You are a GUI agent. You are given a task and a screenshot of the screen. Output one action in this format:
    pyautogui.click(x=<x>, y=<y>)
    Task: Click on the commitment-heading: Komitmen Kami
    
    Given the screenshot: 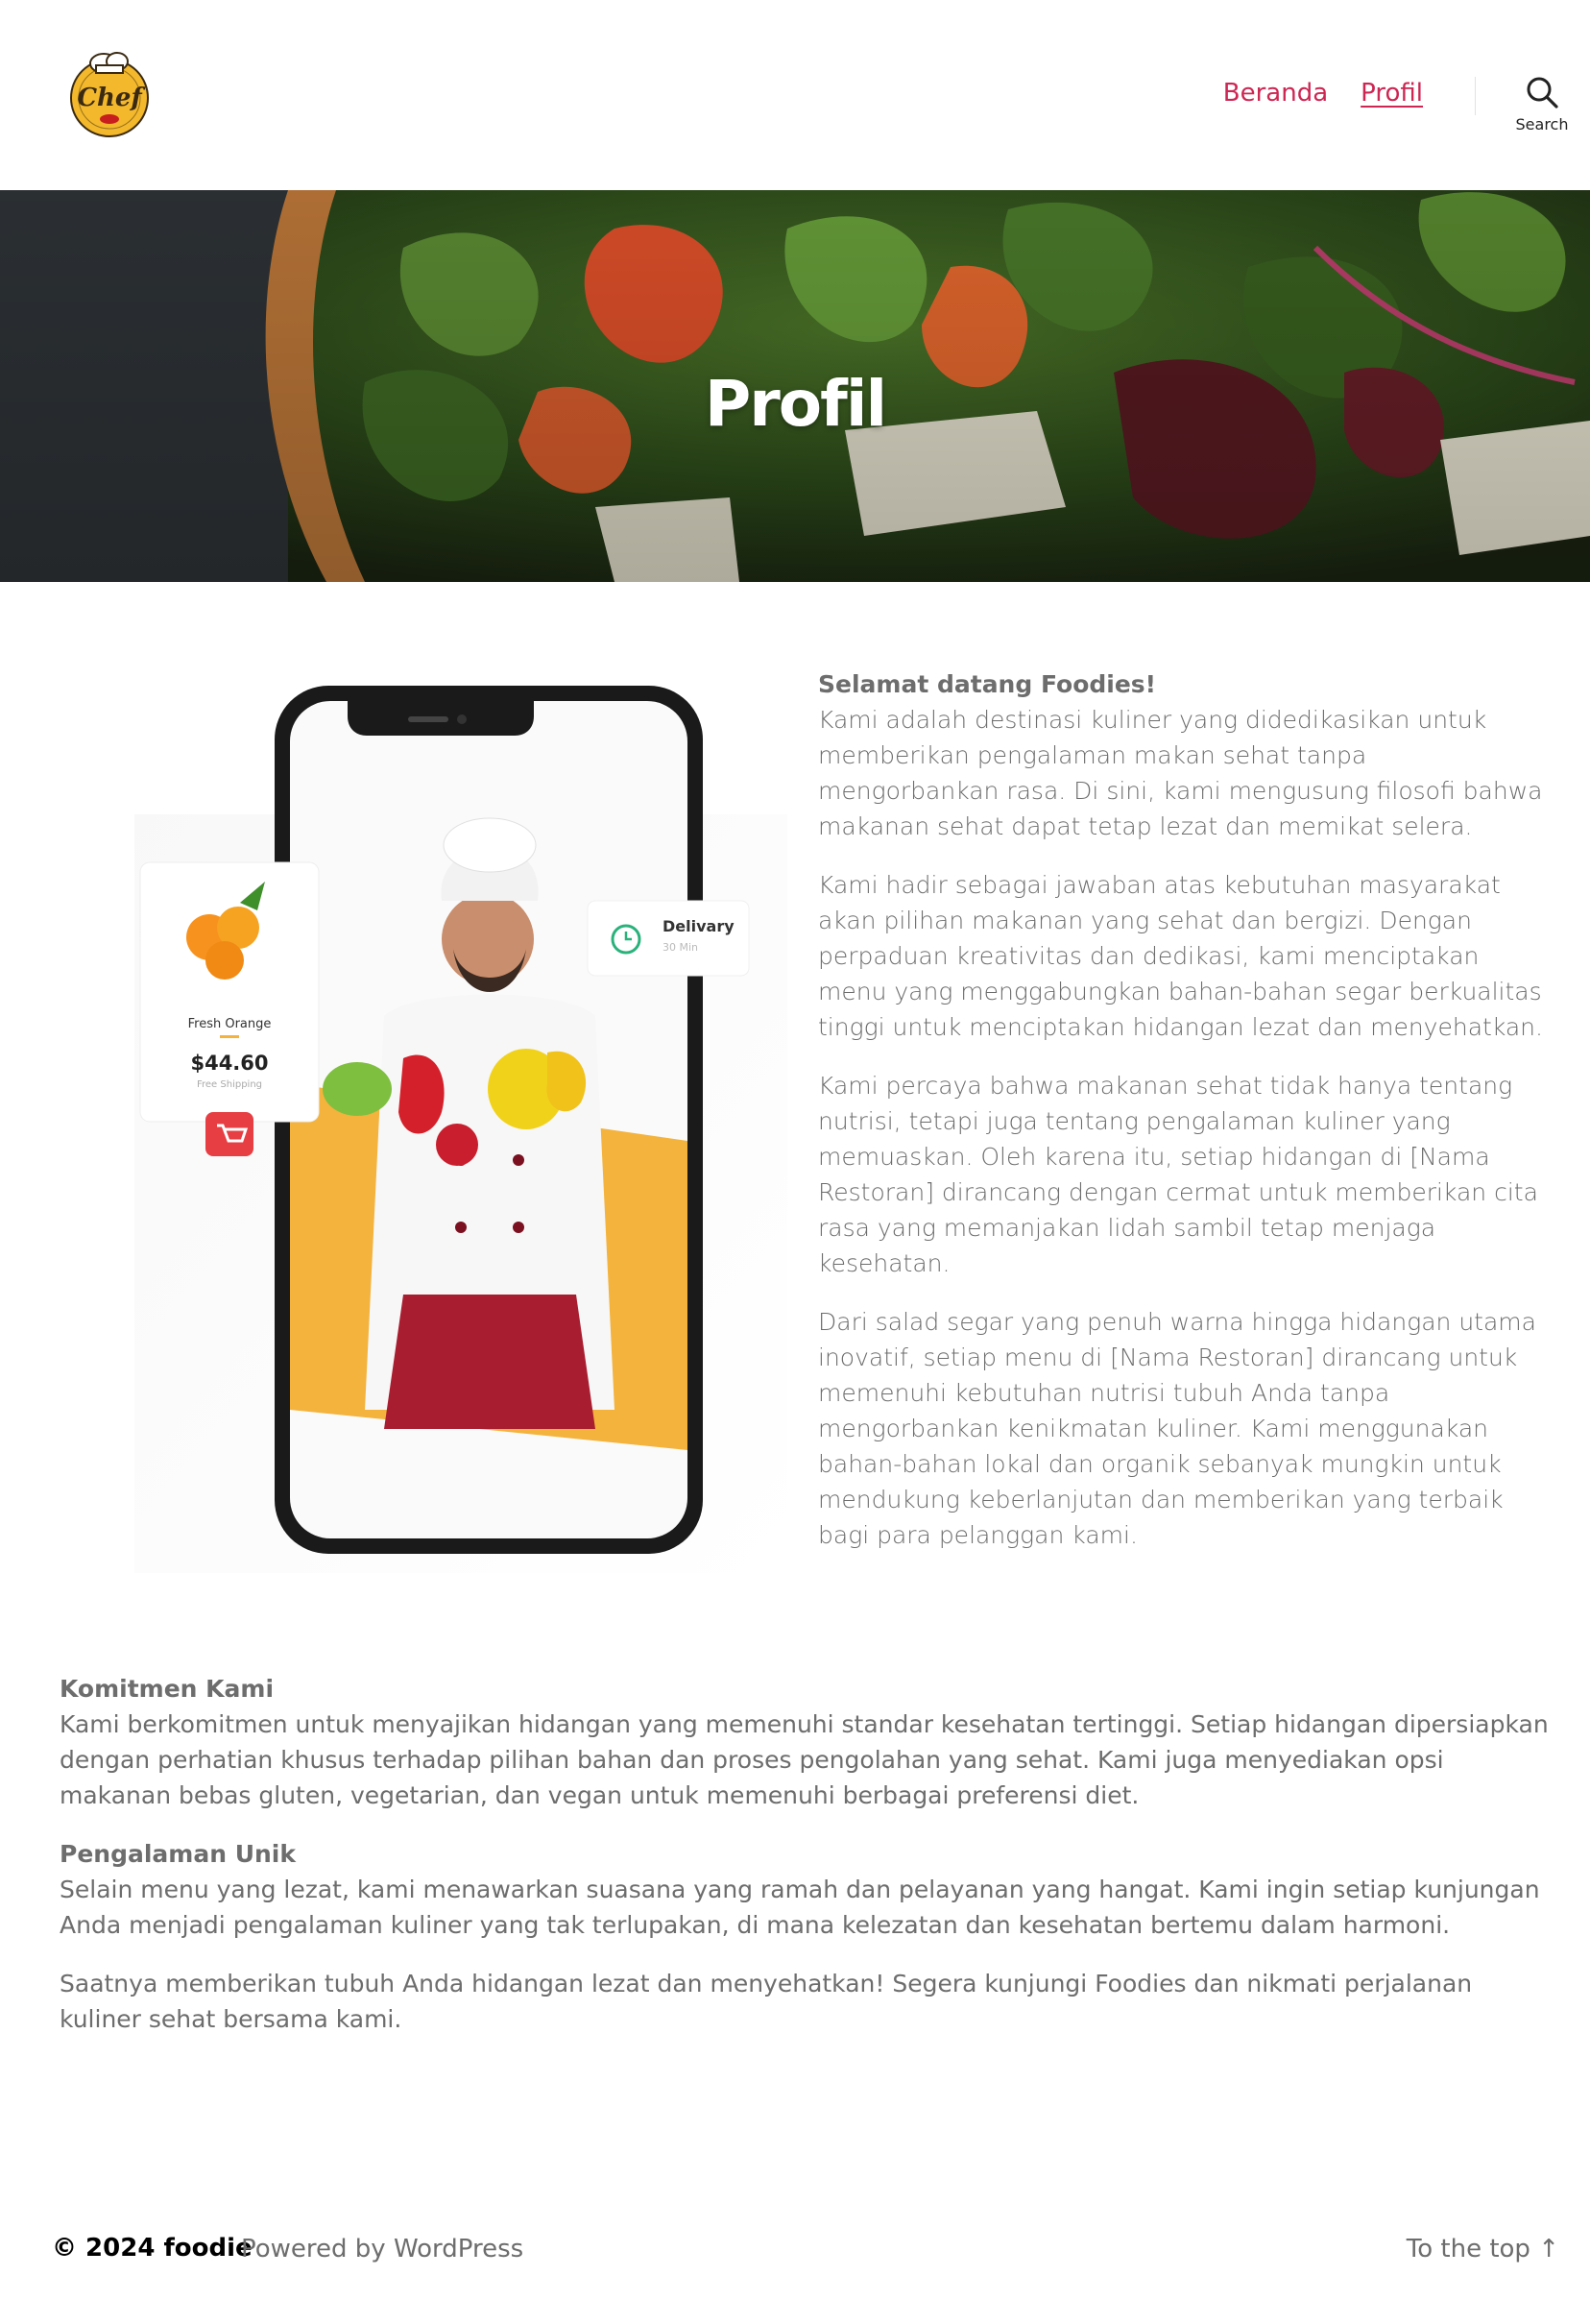 What is the action you would take?
    pyautogui.click(x=168, y=1689)
    